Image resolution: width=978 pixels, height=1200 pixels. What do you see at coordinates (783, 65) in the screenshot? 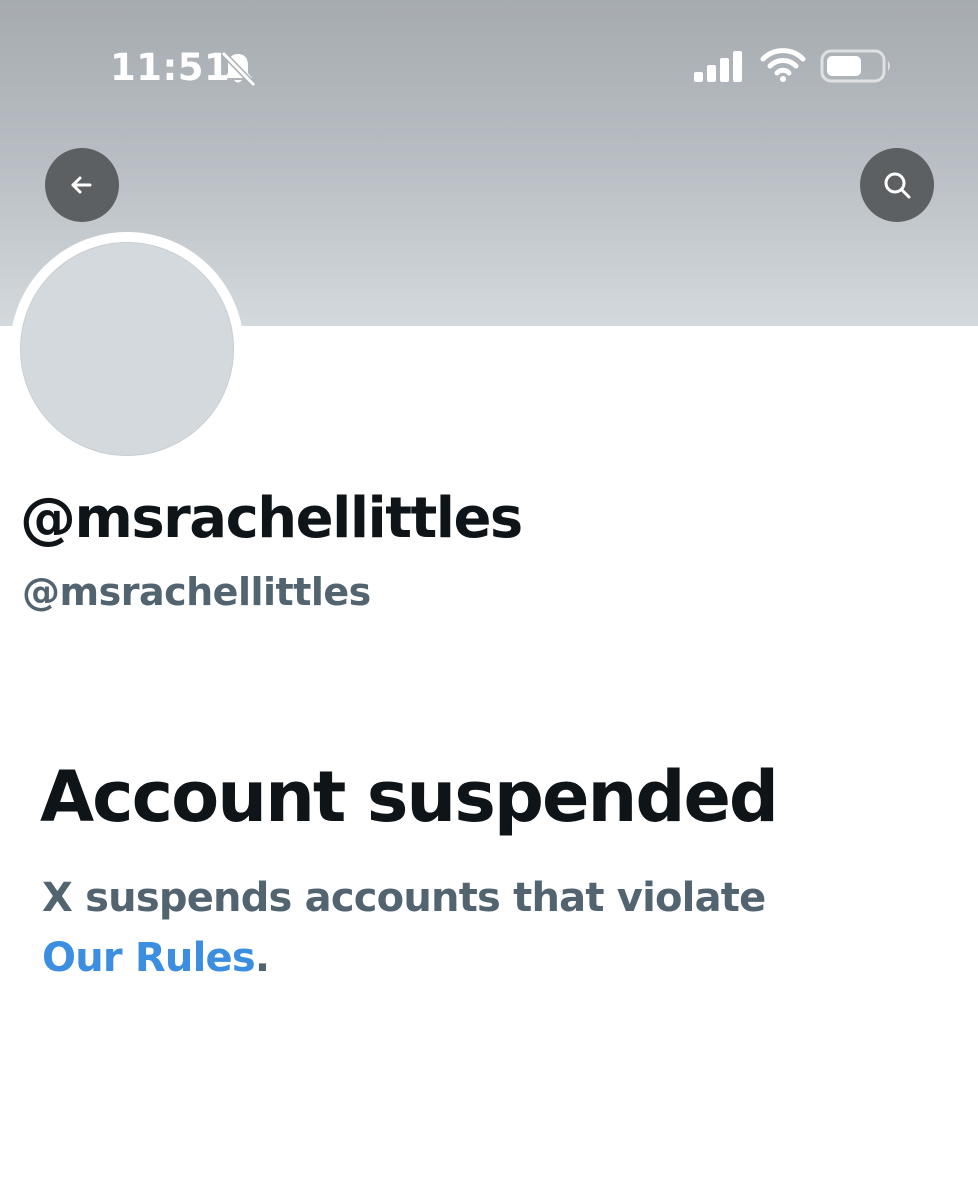
I see `wifi-icon` at bounding box center [783, 65].